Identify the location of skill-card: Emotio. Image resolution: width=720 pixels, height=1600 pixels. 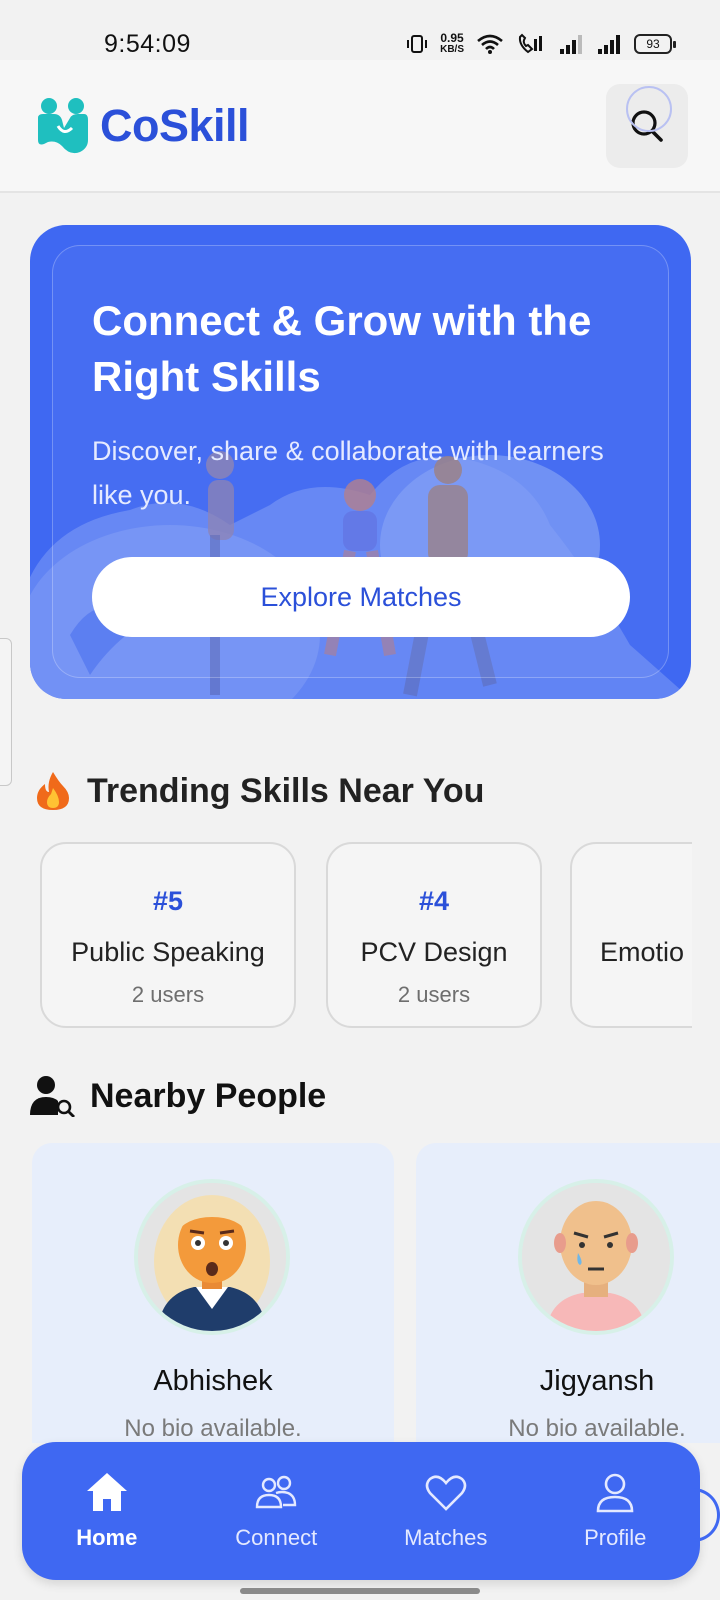
(631, 935).